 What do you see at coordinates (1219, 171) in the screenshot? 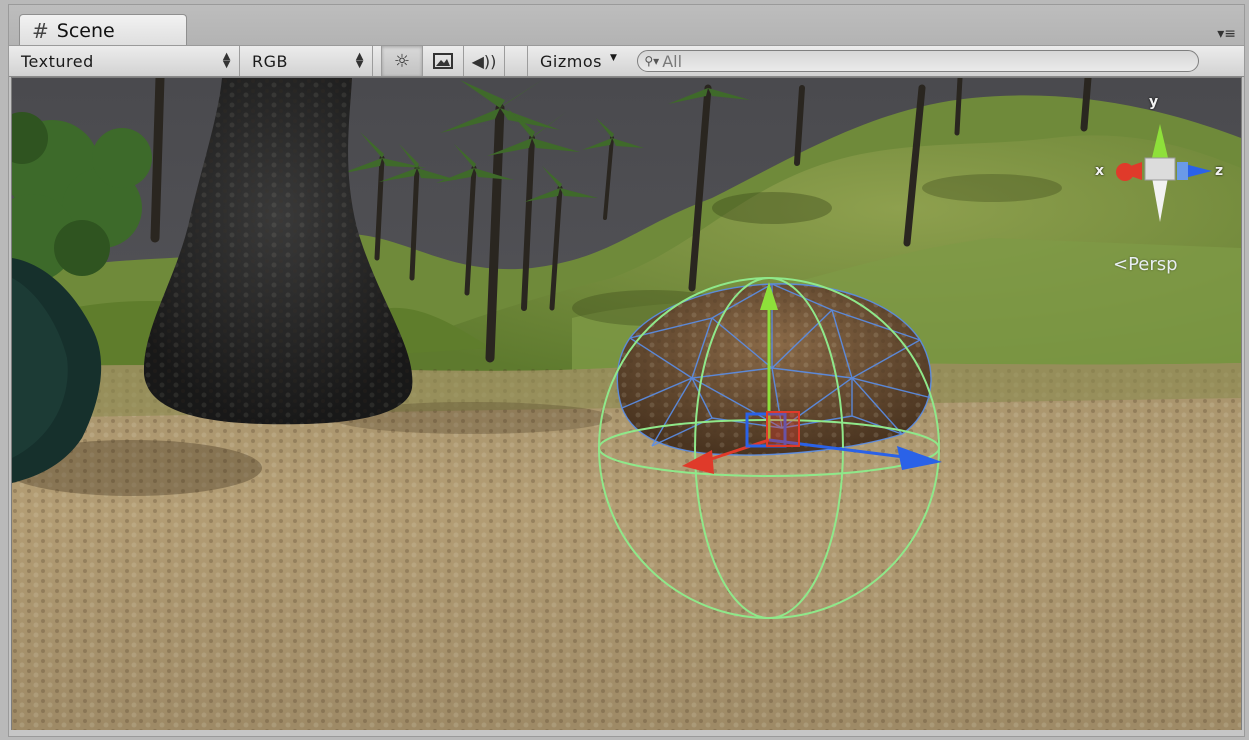
I see `axis-z-label: z` at bounding box center [1219, 171].